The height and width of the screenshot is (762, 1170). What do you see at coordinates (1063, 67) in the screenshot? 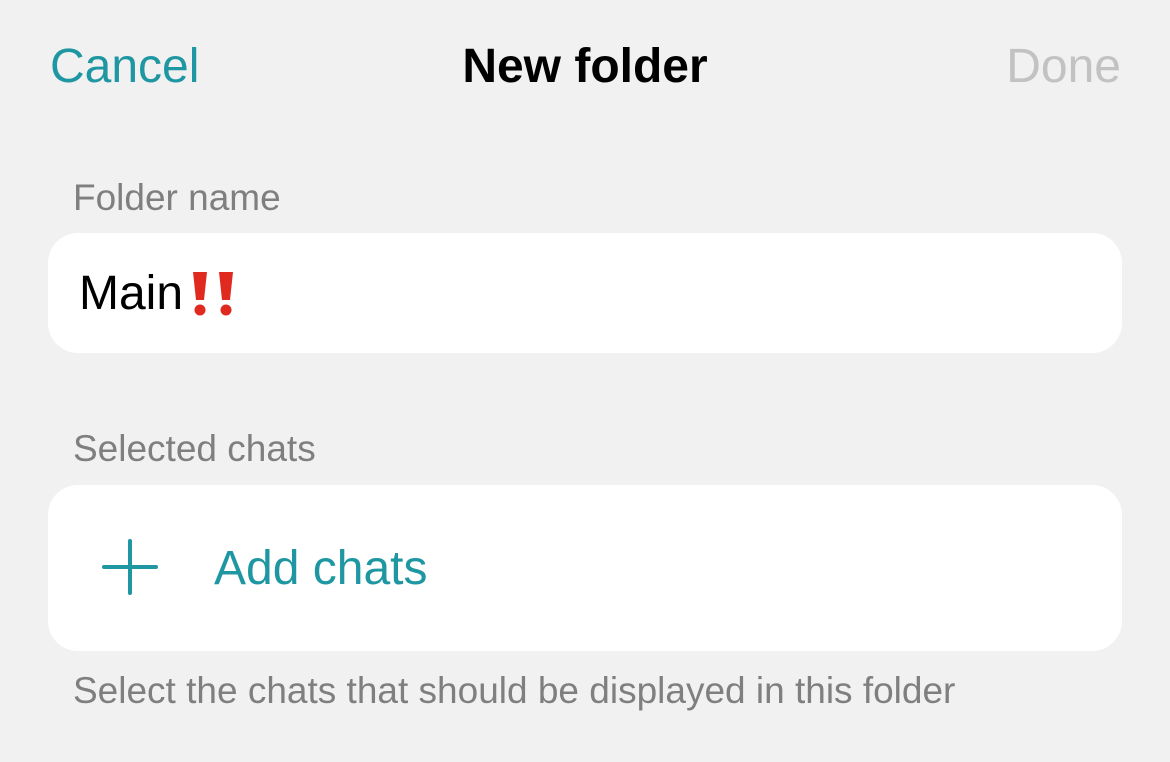
I see `done-button: Done` at bounding box center [1063, 67].